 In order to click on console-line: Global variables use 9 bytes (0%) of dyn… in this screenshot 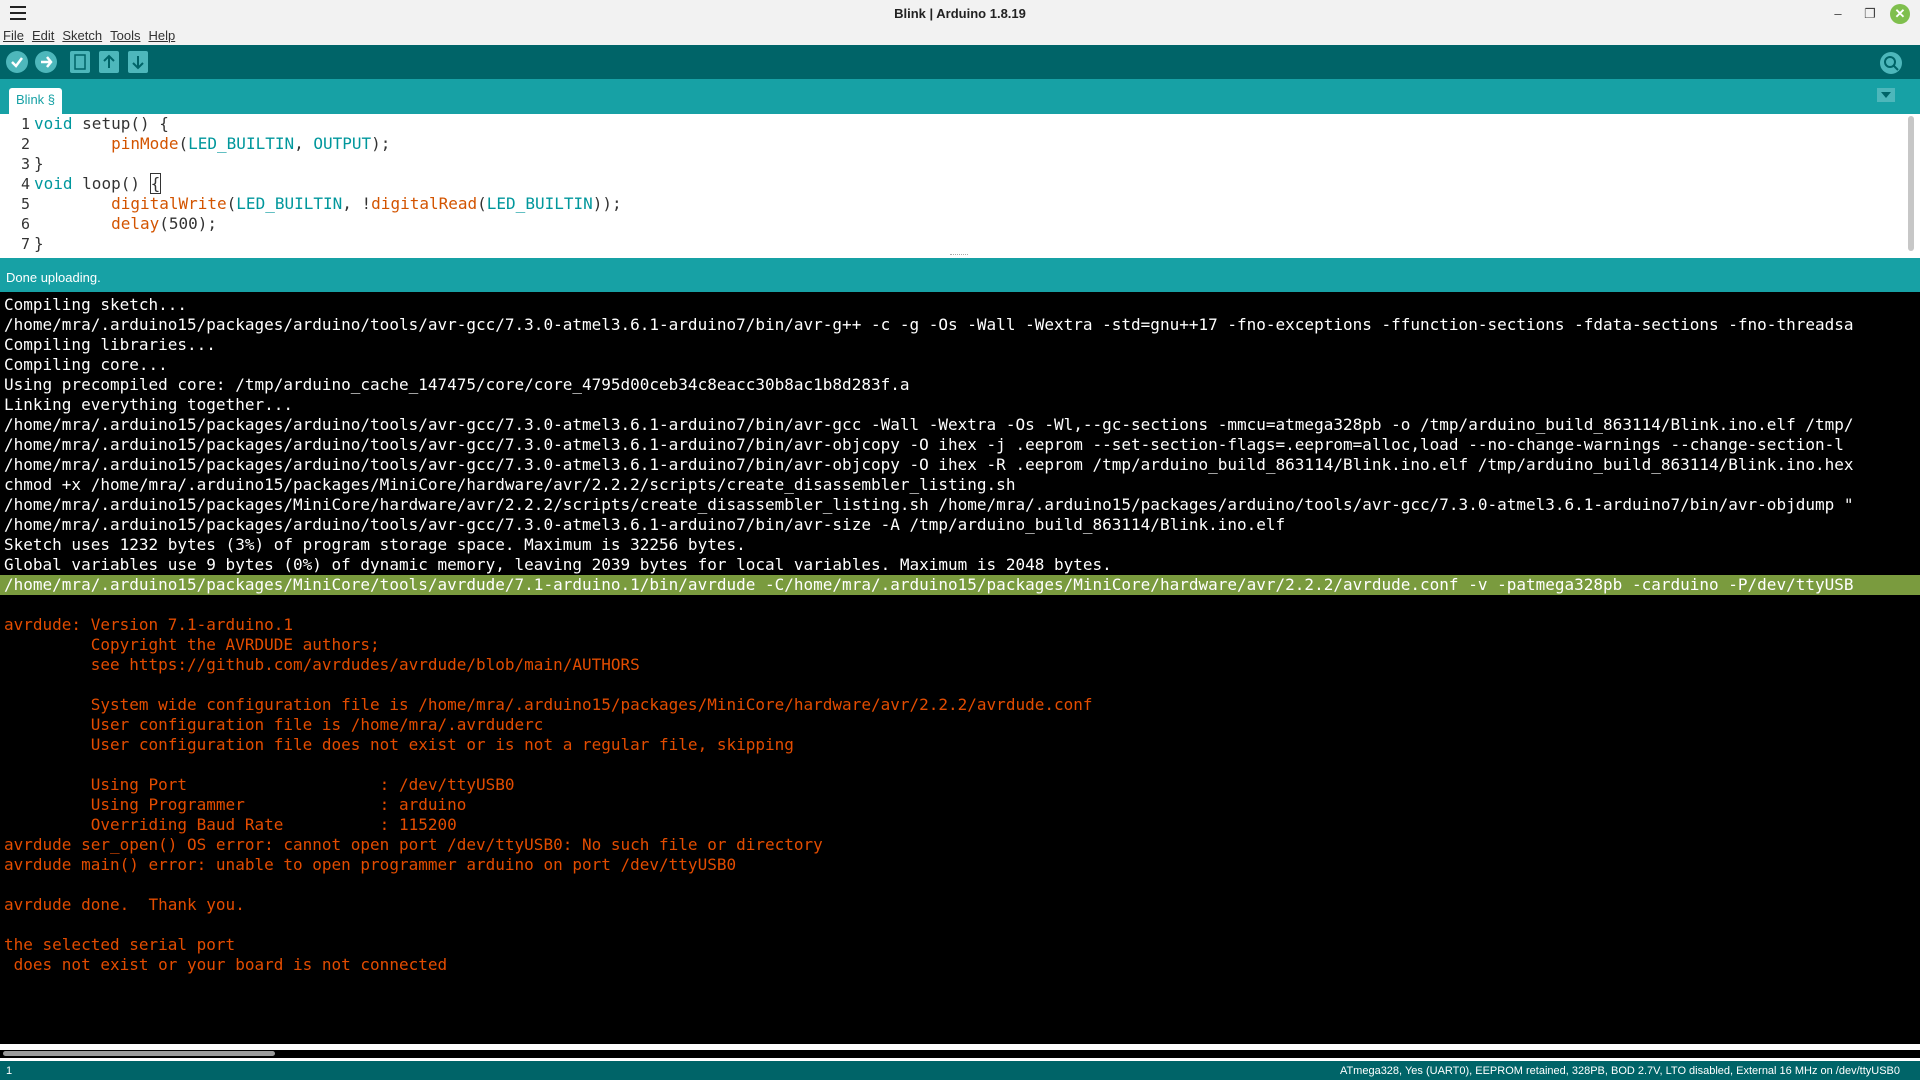, I will do `click(558, 564)`.